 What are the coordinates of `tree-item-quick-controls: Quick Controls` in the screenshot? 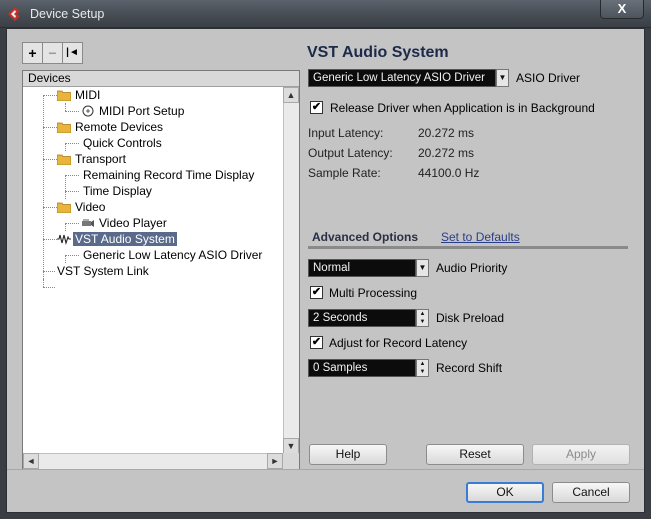 It's located at (122, 143).